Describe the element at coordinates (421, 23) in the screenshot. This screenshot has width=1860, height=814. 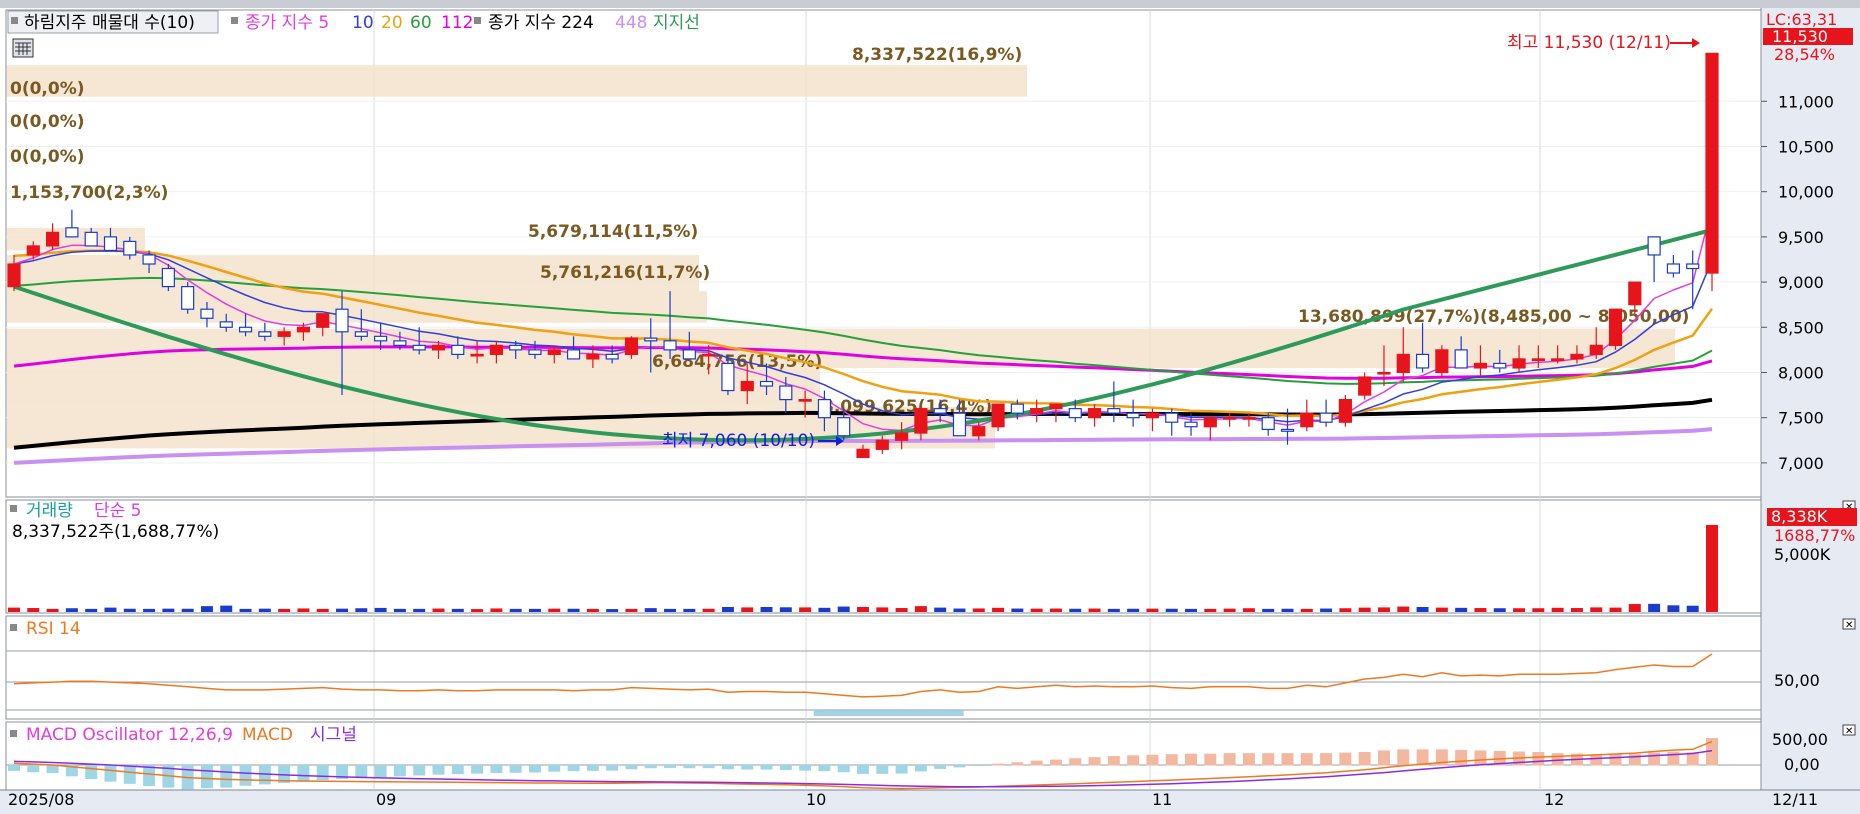
I see `legend-ma60: 60` at that location.